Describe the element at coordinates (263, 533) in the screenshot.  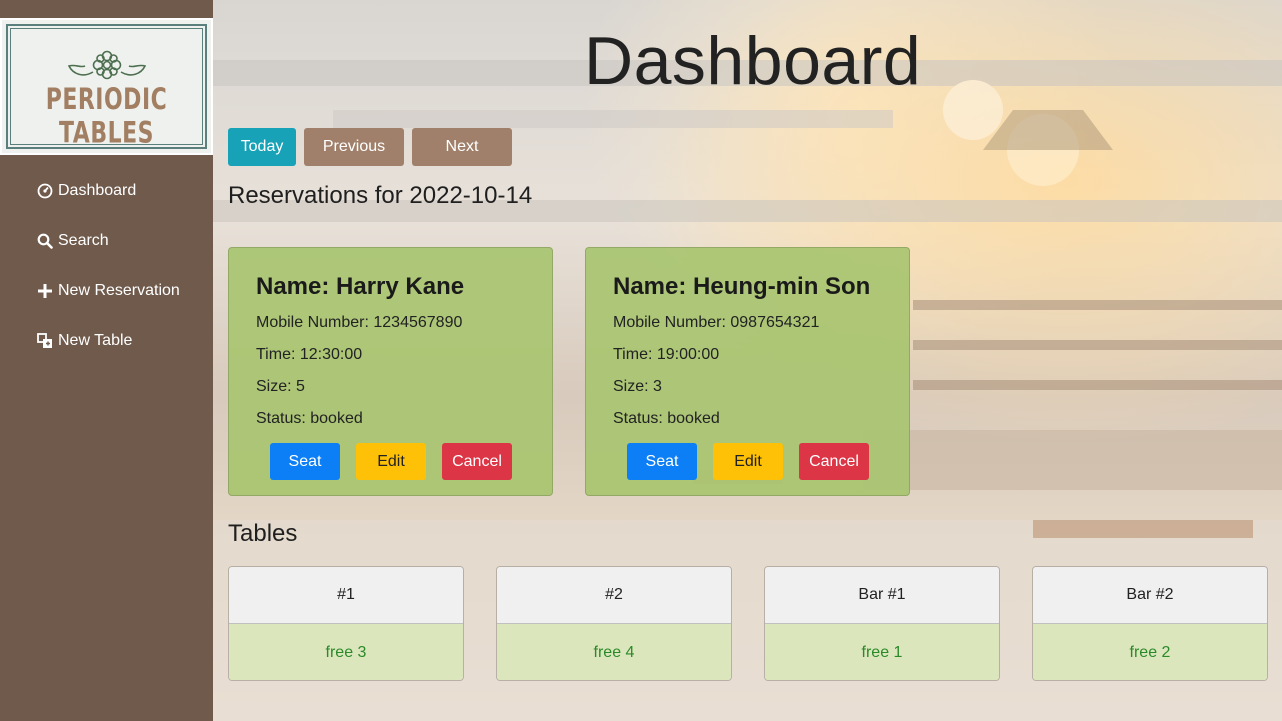
I see `tables-heading: Tables` at that location.